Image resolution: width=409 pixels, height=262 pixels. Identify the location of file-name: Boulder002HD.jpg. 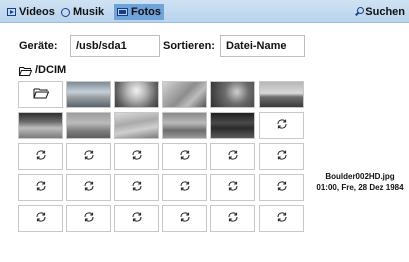
(360, 176).